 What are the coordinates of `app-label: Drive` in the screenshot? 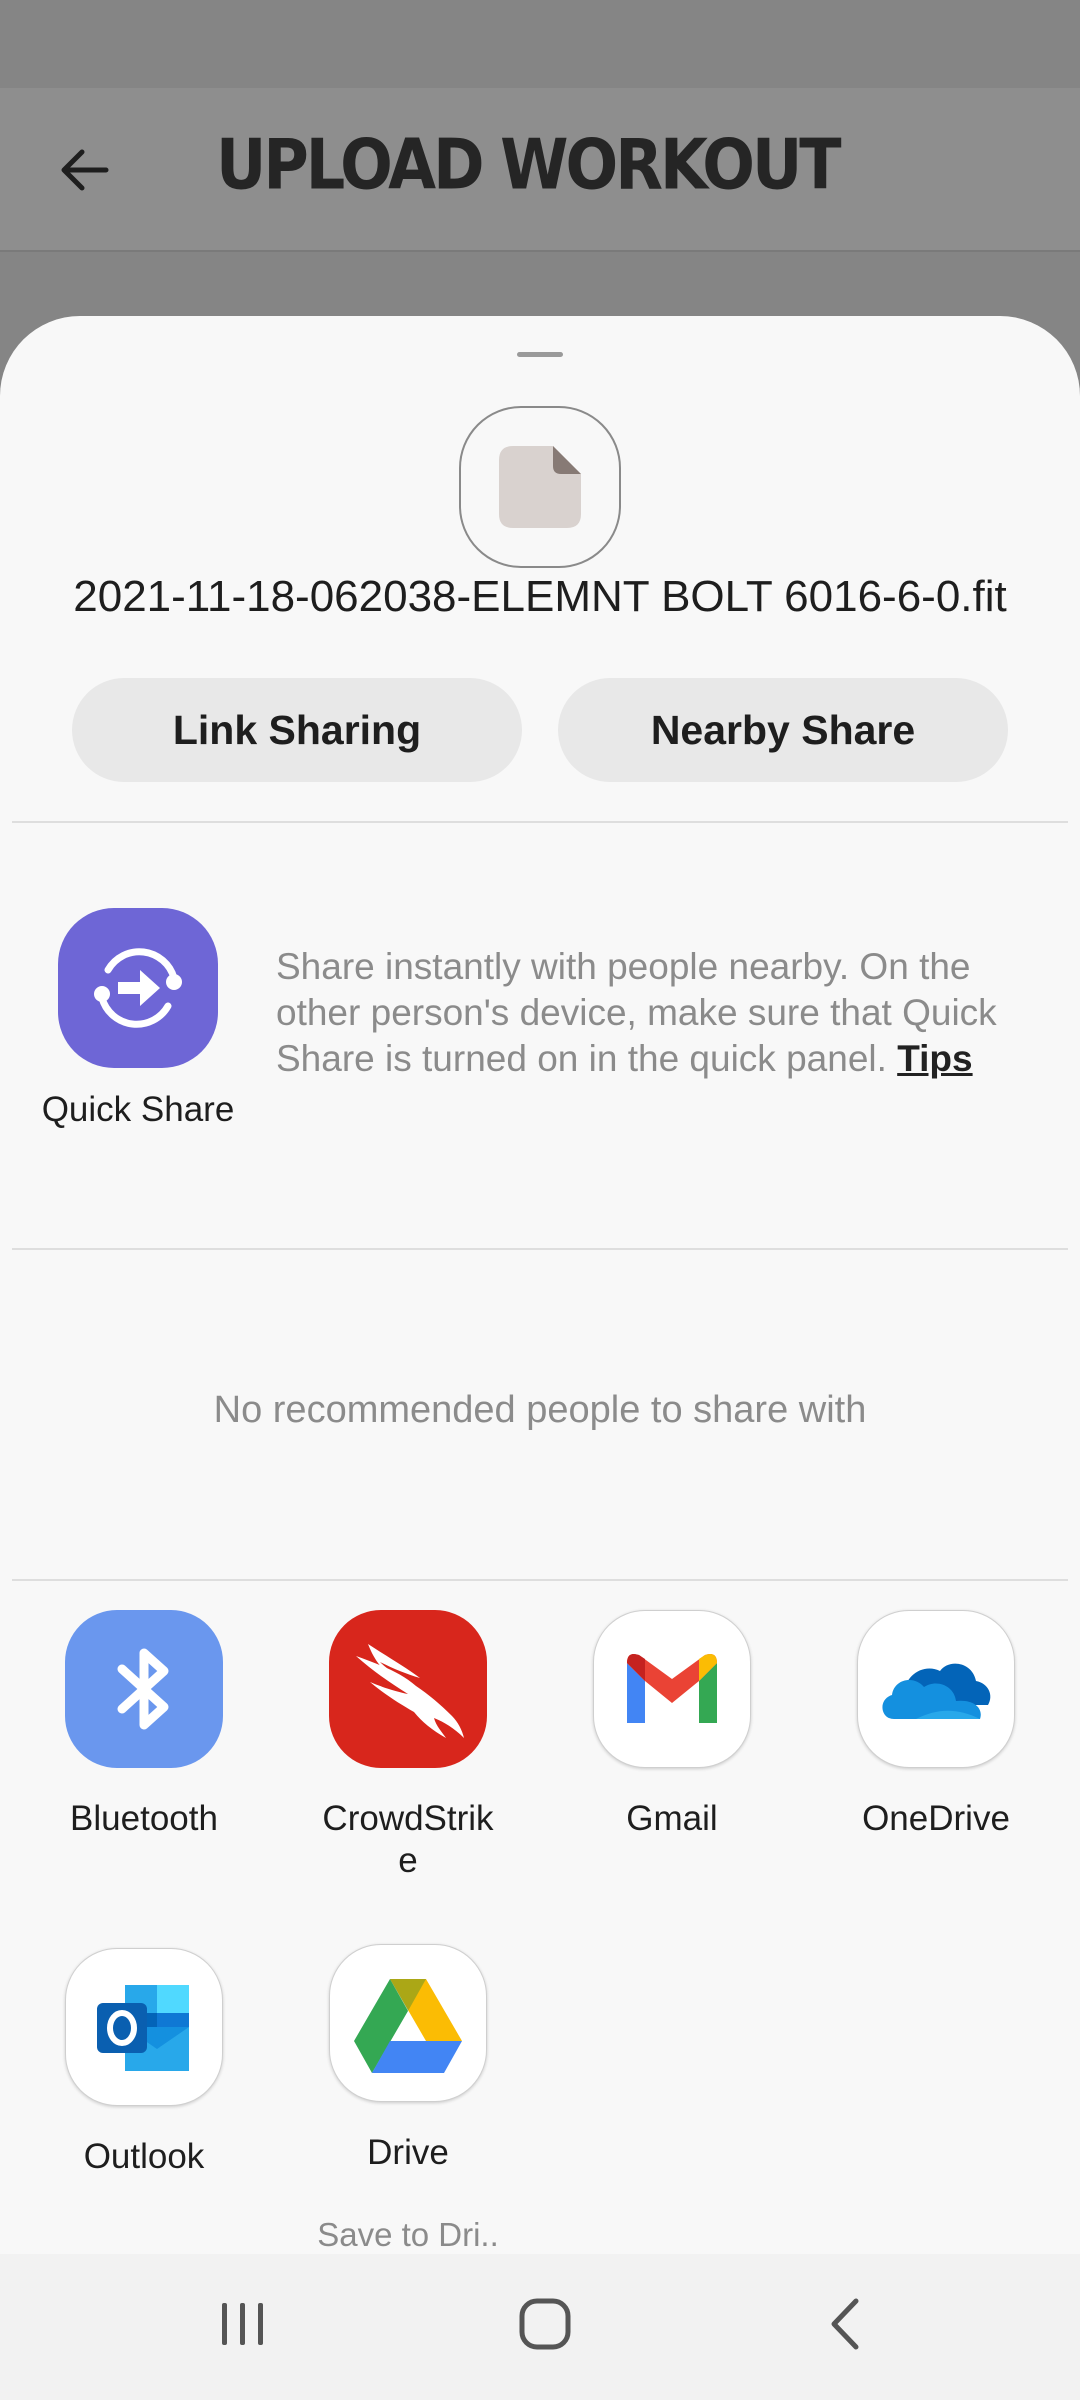 It's located at (408, 2152).